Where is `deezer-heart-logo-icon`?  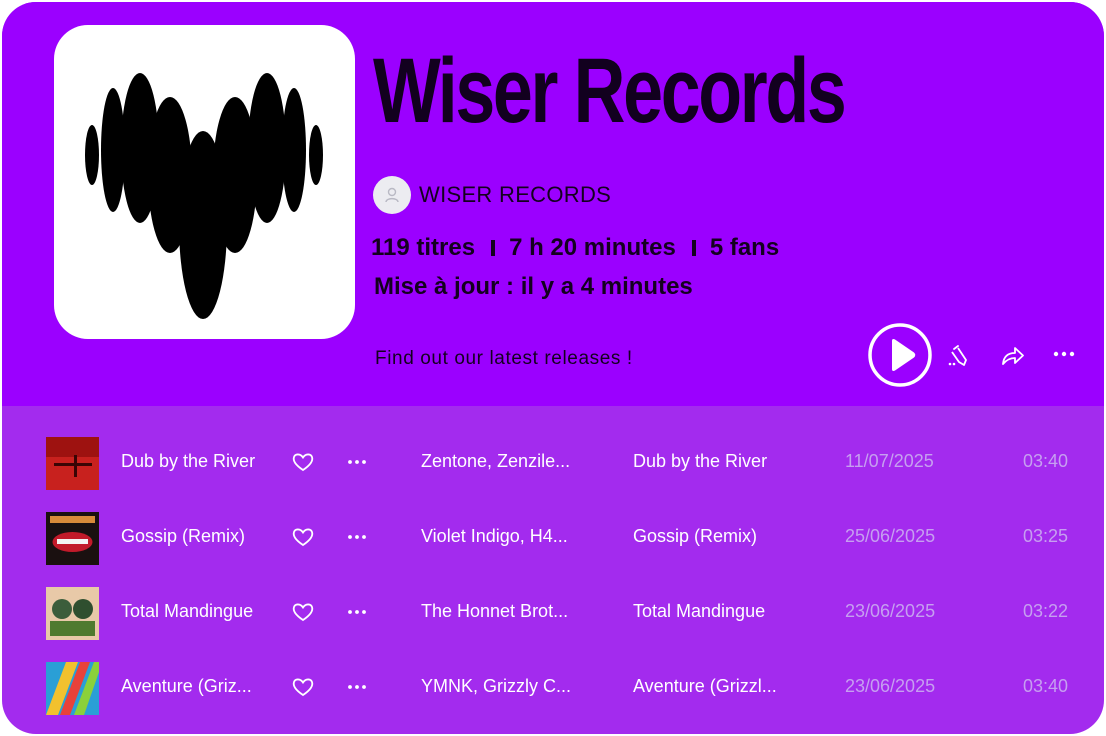
deezer-heart-logo-icon is located at coordinates (204, 196).